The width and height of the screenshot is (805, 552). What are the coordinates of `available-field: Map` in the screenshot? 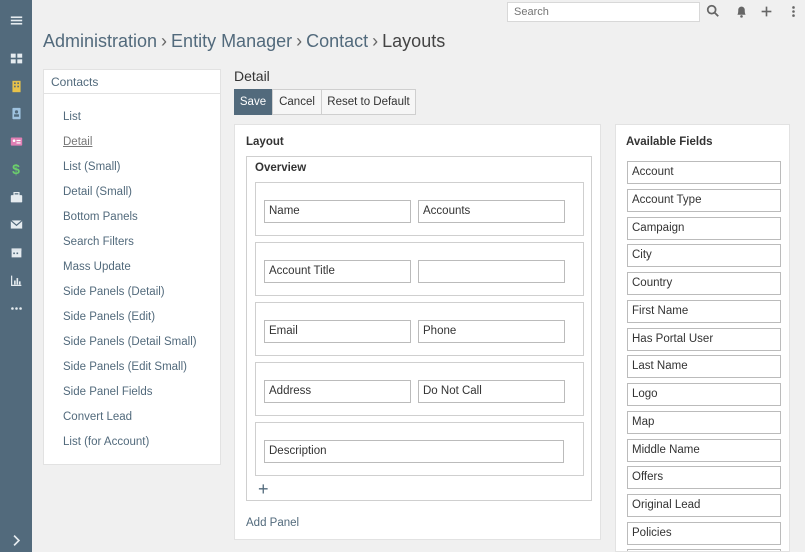 It's located at (704, 422).